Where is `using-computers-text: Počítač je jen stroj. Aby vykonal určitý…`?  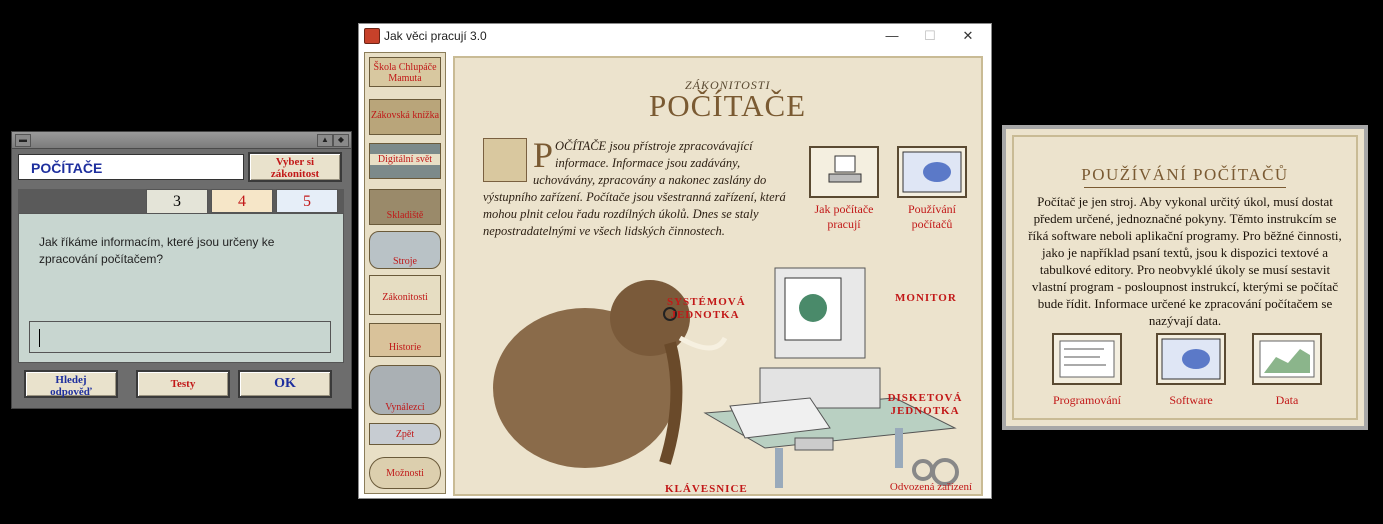 using-computers-text: Počítač je jen stroj. Aby vykonal určitý… is located at coordinates (1185, 261).